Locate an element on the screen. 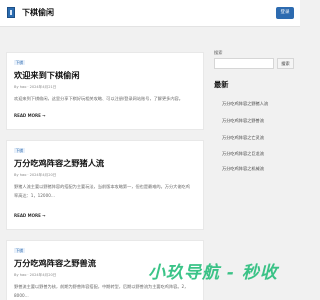 This screenshot has width=320, height=300. search-label: 搜索 is located at coordinates (218, 52).